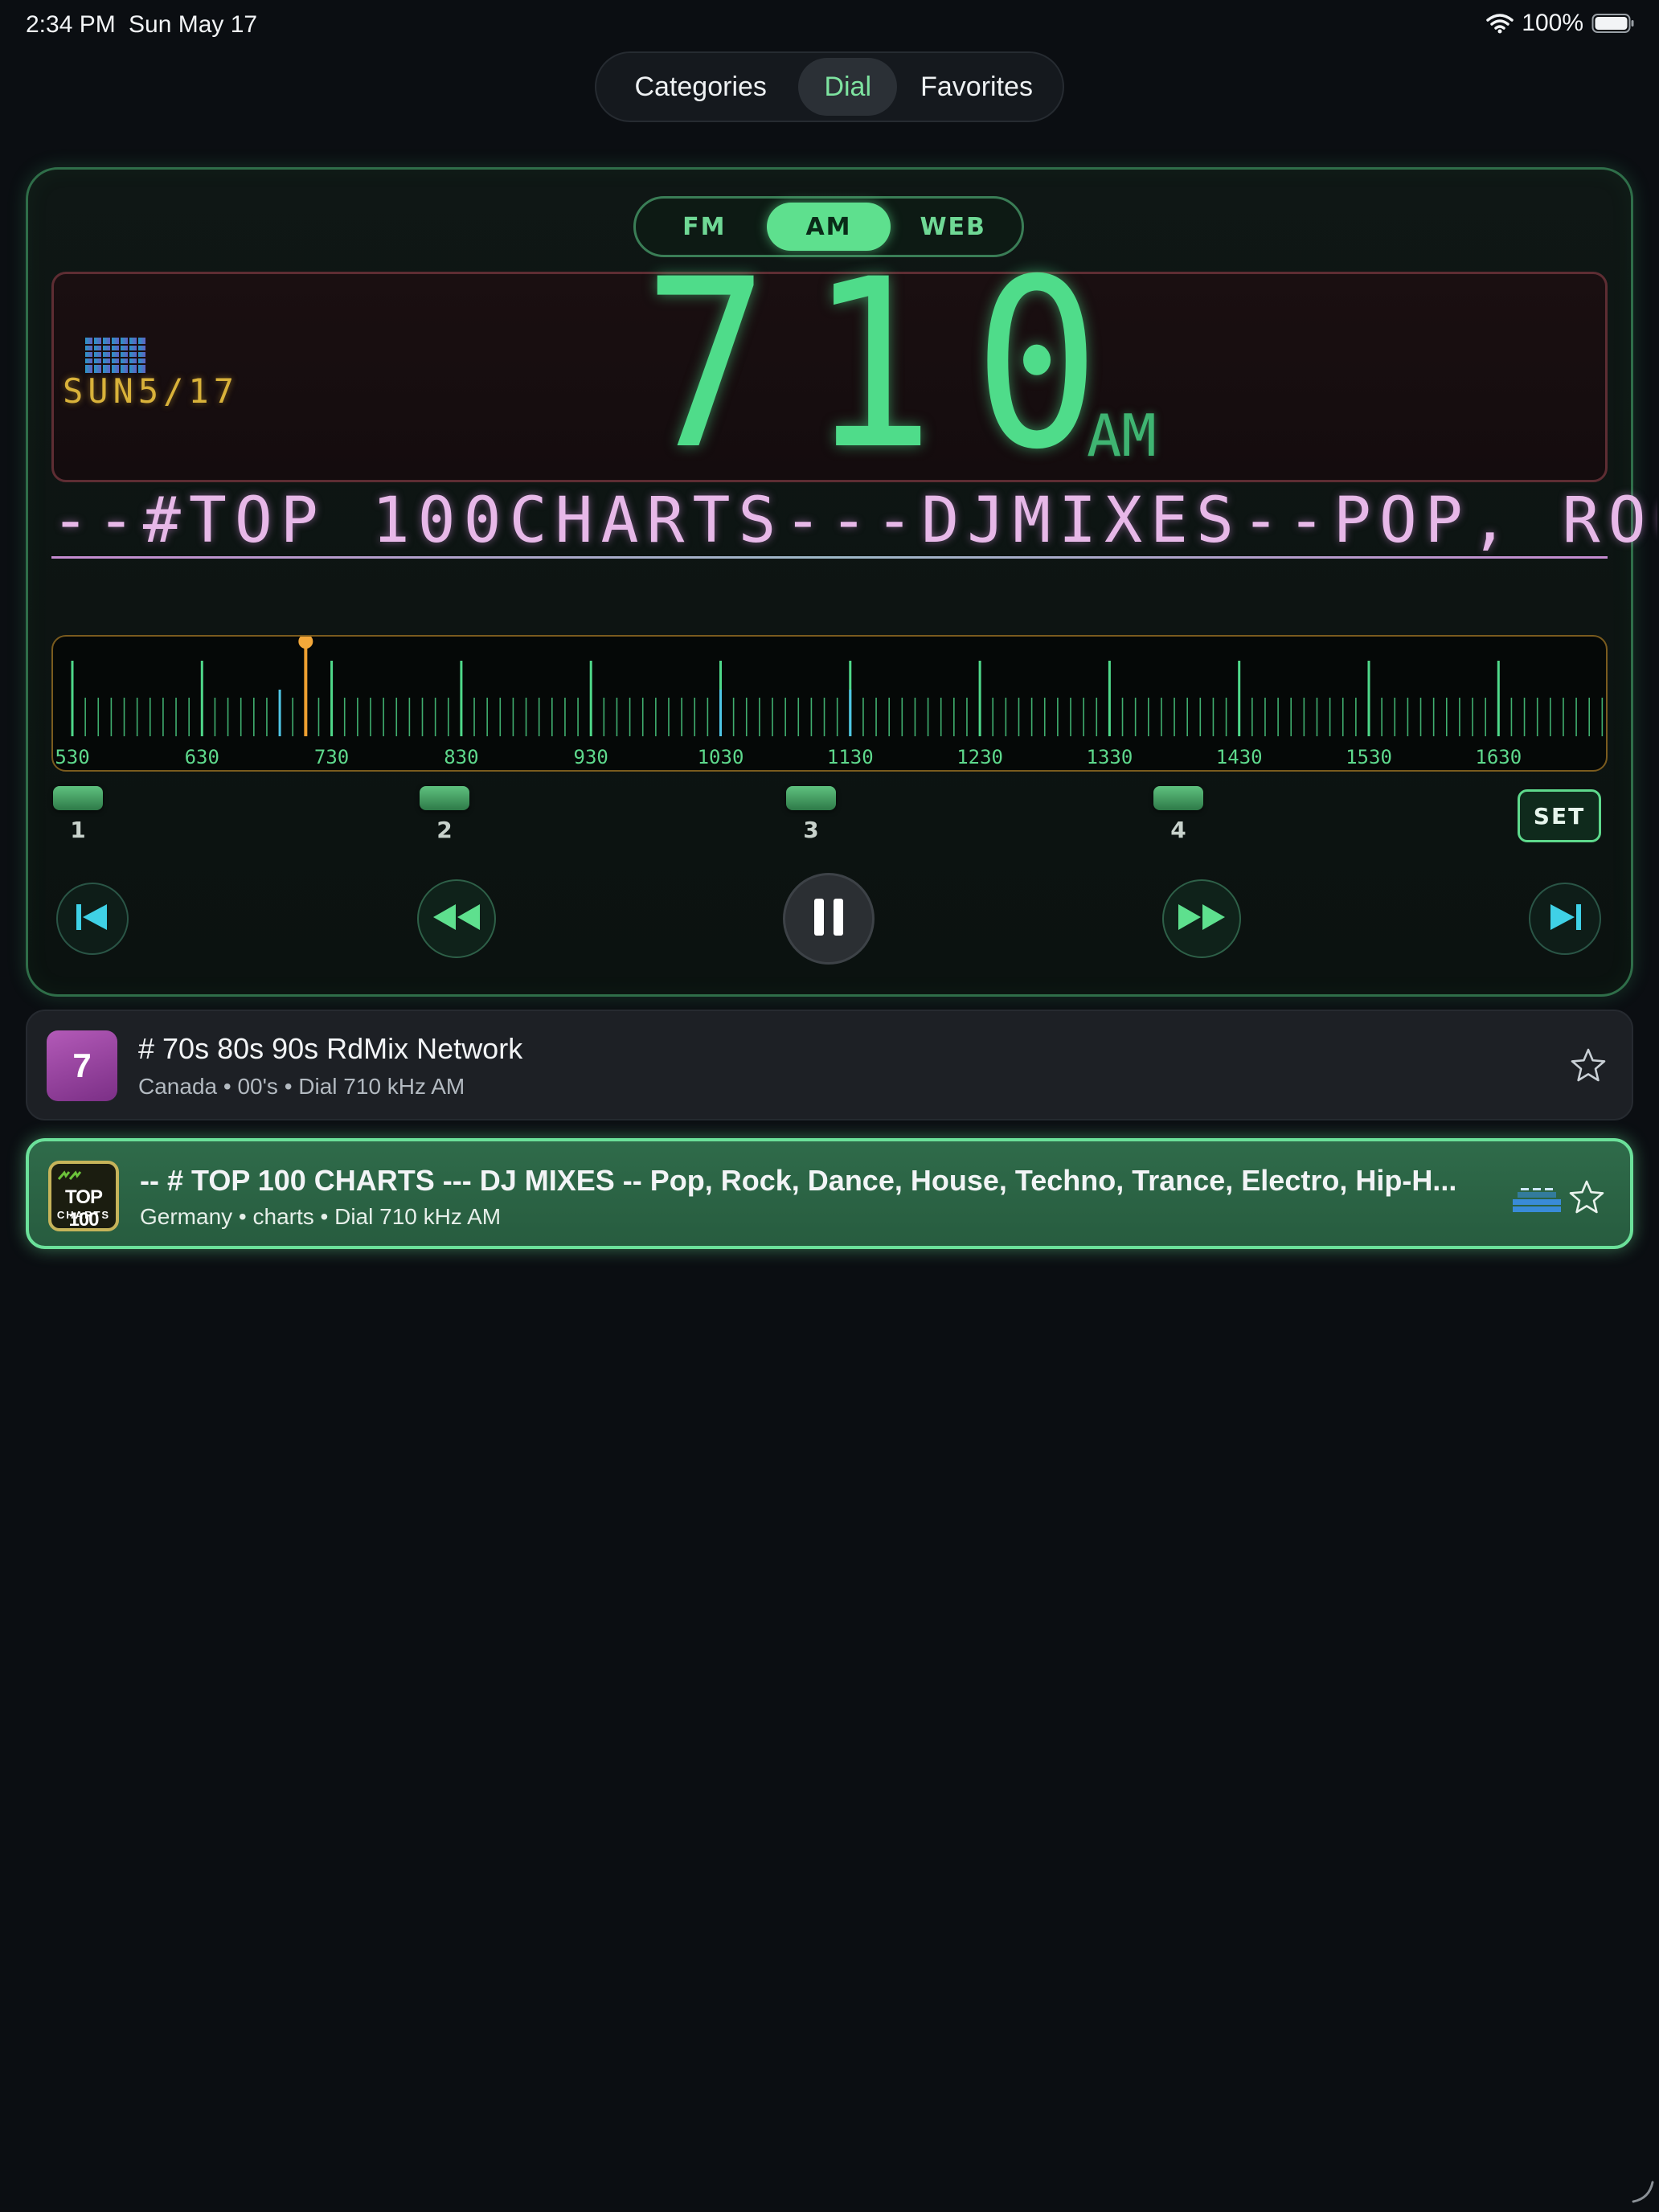 This screenshot has height=2212, width=1659. I want to click on pause-button, so click(829, 919).